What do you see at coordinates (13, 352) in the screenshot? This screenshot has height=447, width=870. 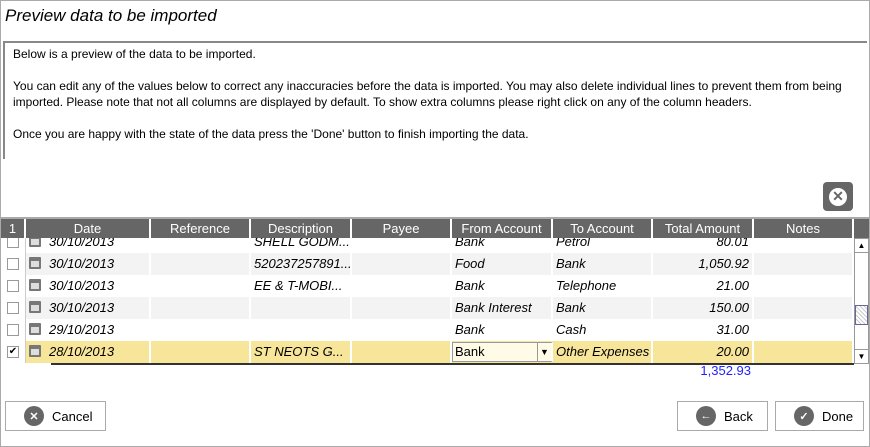 I see `row-checkbox: ✔` at bounding box center [13, 352].